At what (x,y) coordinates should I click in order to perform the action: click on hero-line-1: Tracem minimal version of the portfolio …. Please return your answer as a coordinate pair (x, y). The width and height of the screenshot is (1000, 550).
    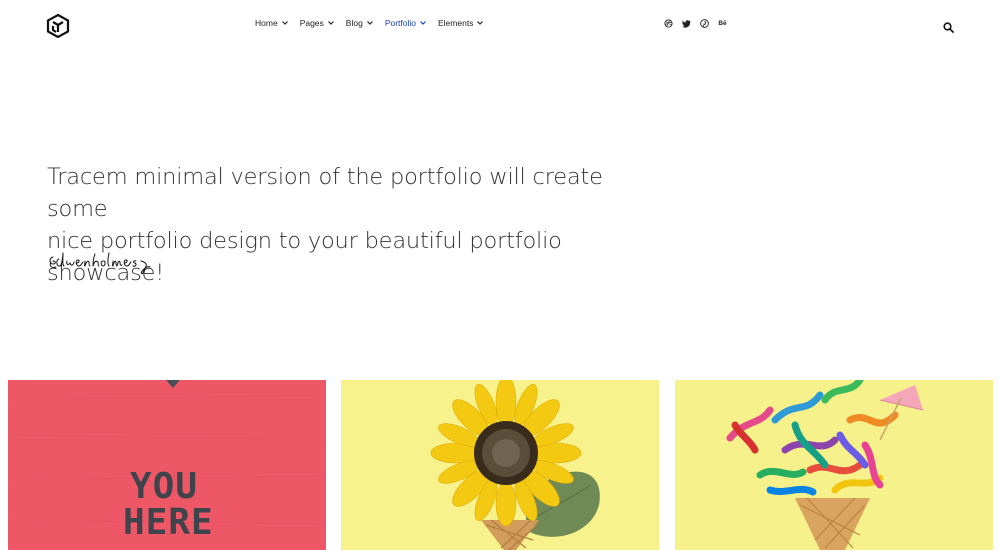
    Looking at the image, I should click on (325, 193).